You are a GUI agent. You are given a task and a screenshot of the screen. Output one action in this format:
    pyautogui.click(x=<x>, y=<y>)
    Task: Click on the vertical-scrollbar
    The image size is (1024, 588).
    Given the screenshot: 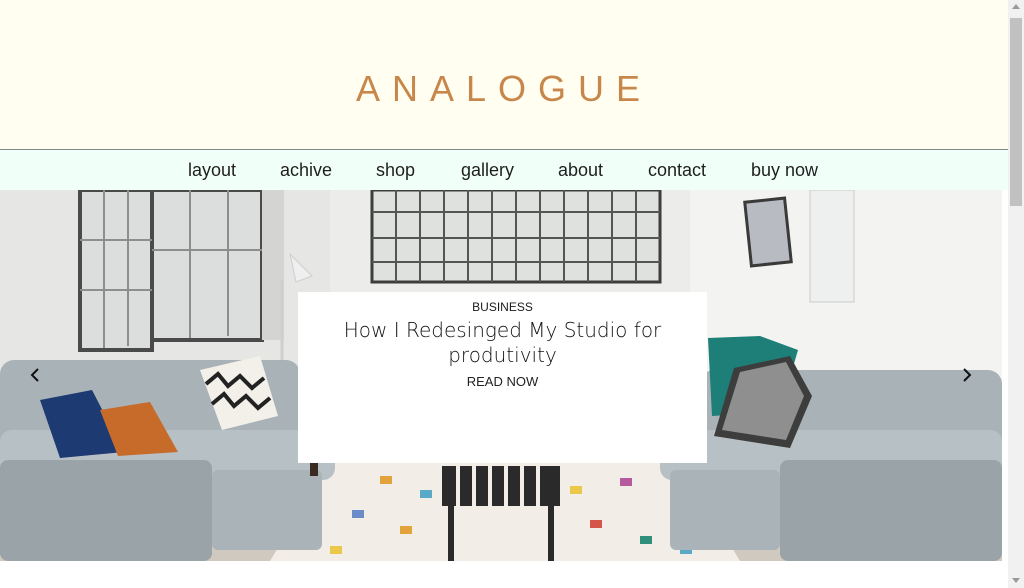 What is the action you would take?
    pyautogui.click(x=1016, y=294)
    